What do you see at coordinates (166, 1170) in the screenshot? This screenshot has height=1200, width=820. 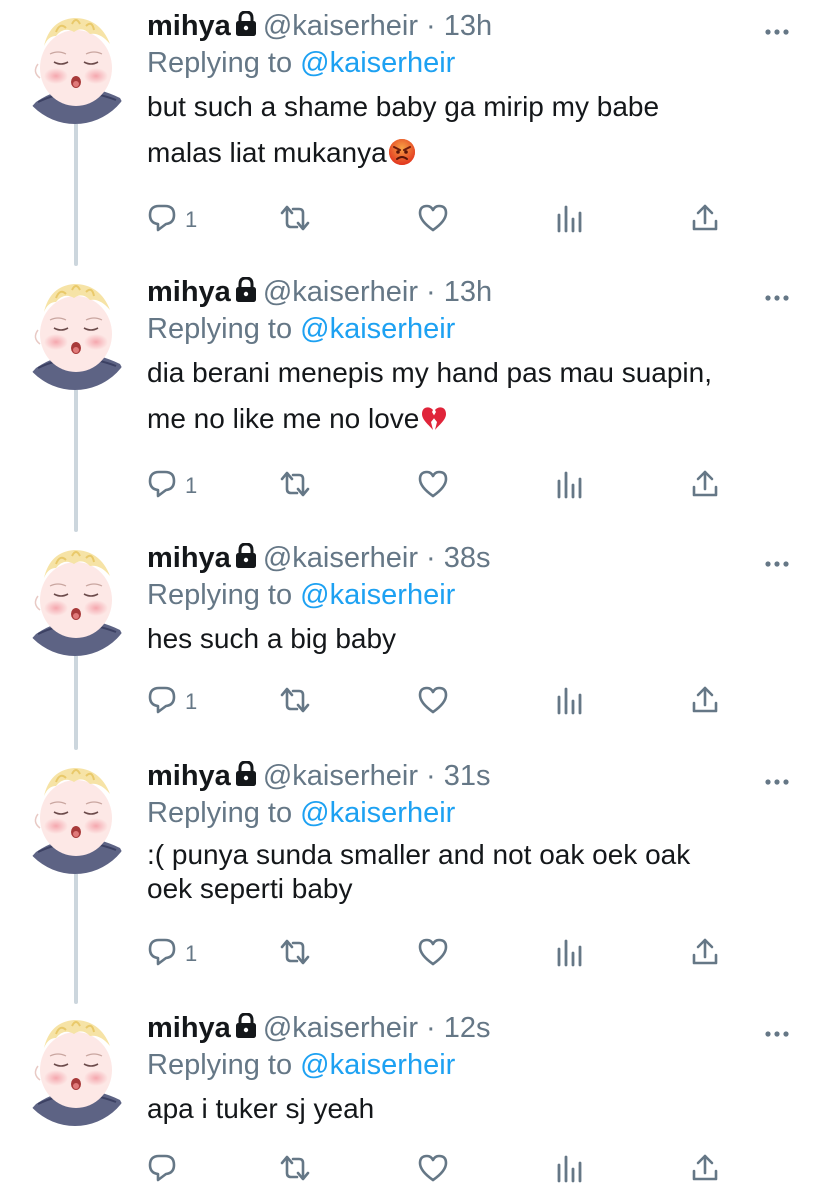 I see `reply-button` at bounding box center [166, 1170].